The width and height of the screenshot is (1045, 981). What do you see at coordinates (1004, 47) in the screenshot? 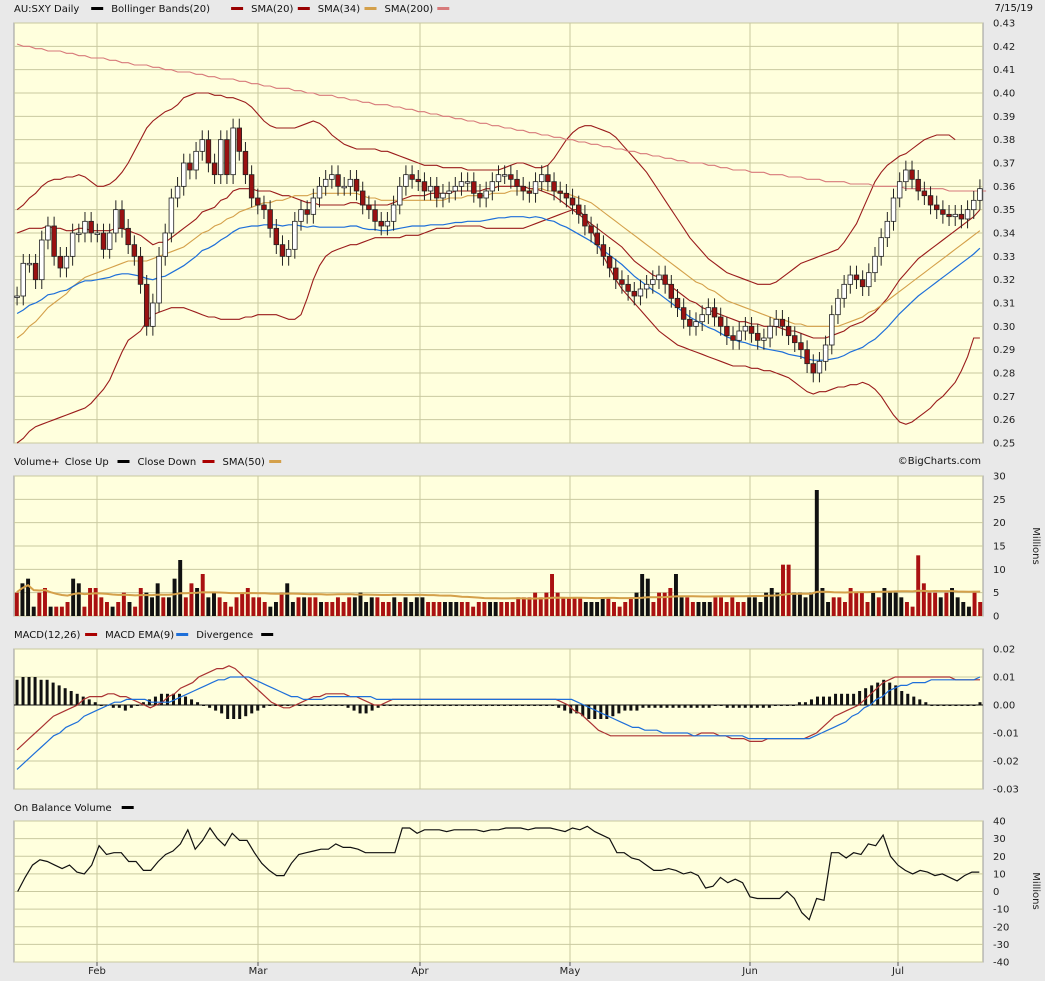
I see `y-tick-label: 0.42` at bounding box center [1004, 47].